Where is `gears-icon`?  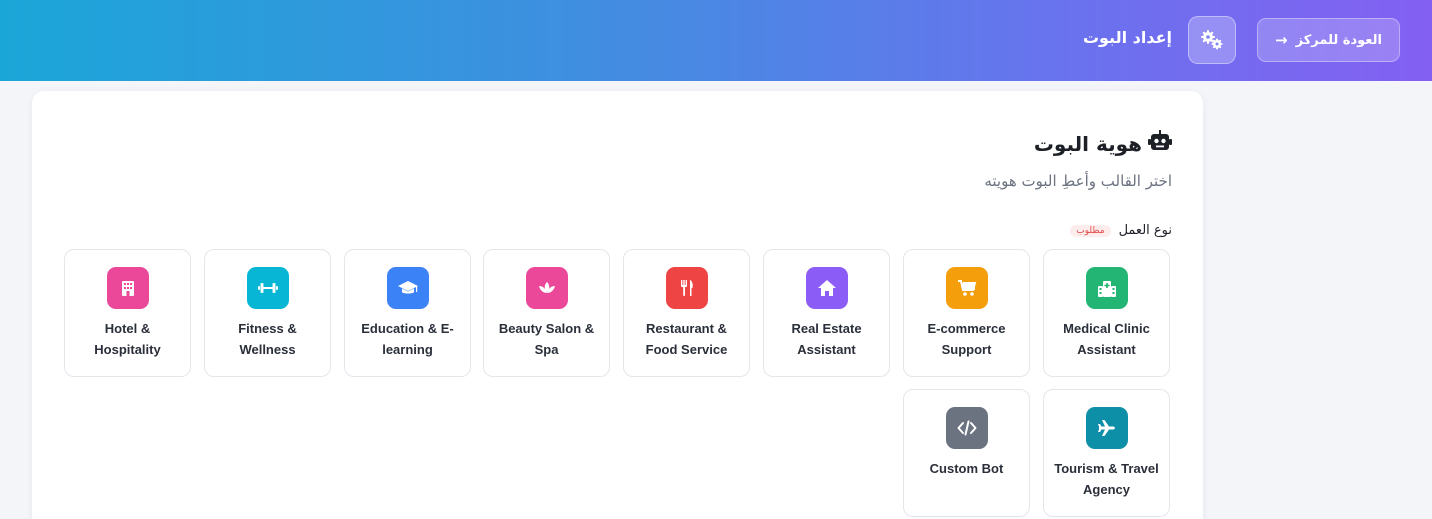 gears-icon is located at coordinates (1212, 40).